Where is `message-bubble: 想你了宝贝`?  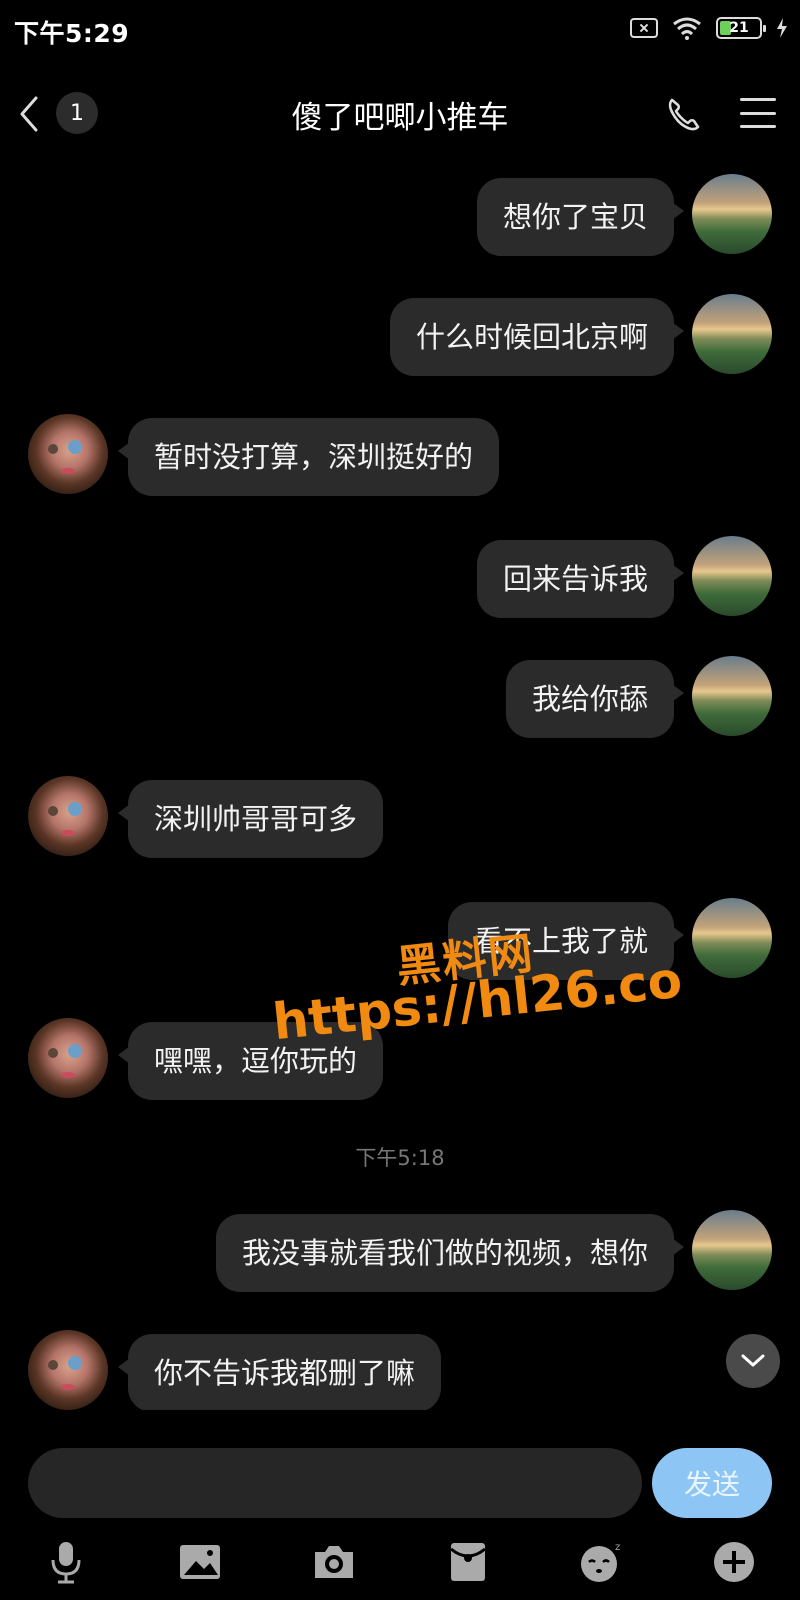 message-bubble: 想你了宝贝 is located at coordinates (580, 217).